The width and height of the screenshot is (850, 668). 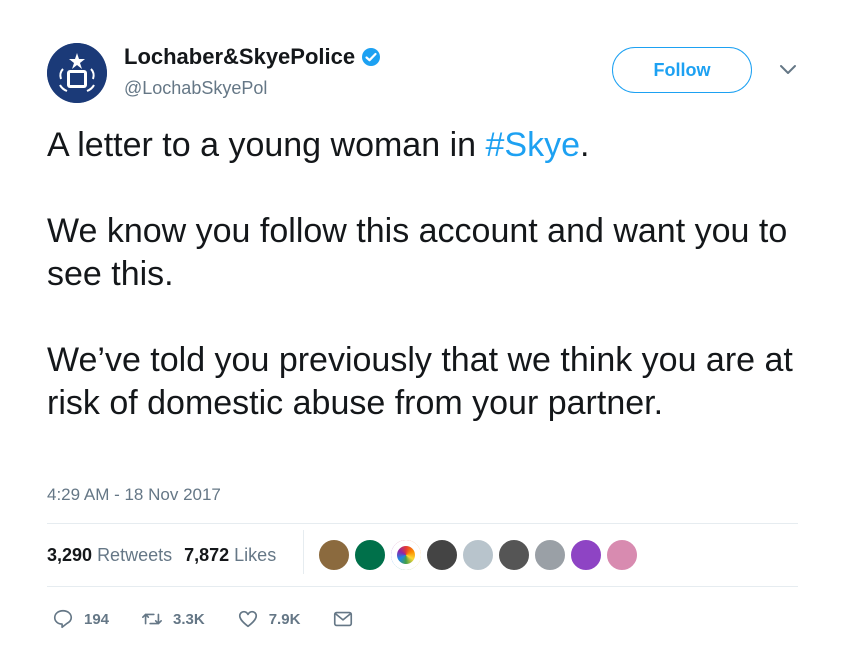 What do you see at coordinates (343, 619) in the screenshot?
I see `envelope-icon` at bounding box center [343, 619].